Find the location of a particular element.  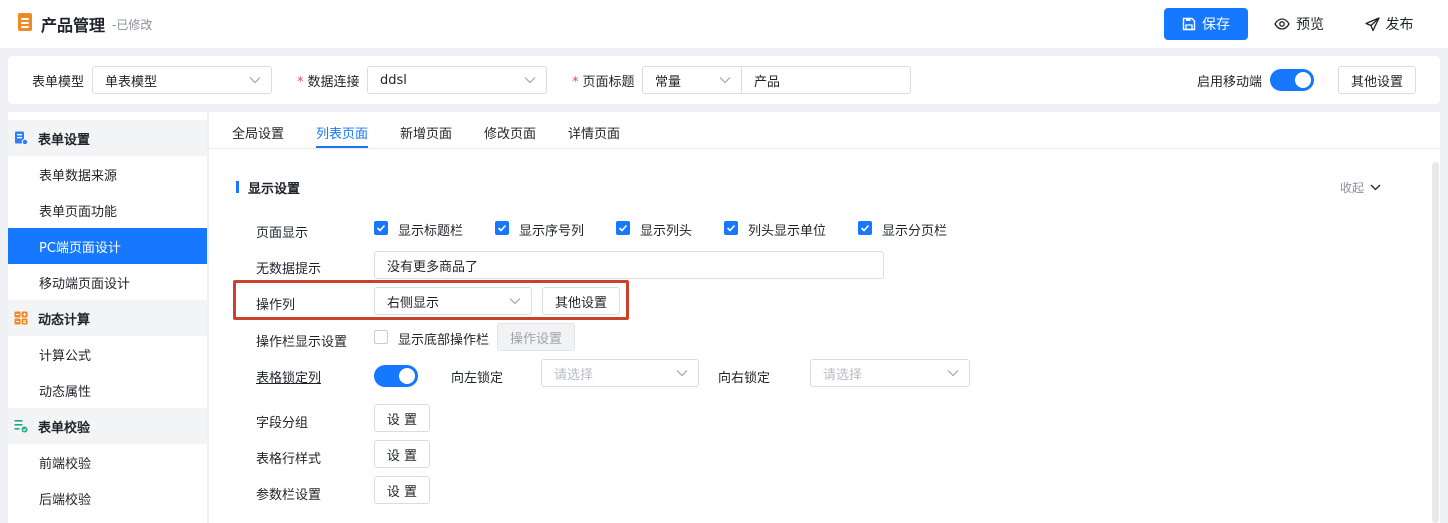

bottom-action-bar-label: 显示底部操作栏 is located at coordinates (444, 340).